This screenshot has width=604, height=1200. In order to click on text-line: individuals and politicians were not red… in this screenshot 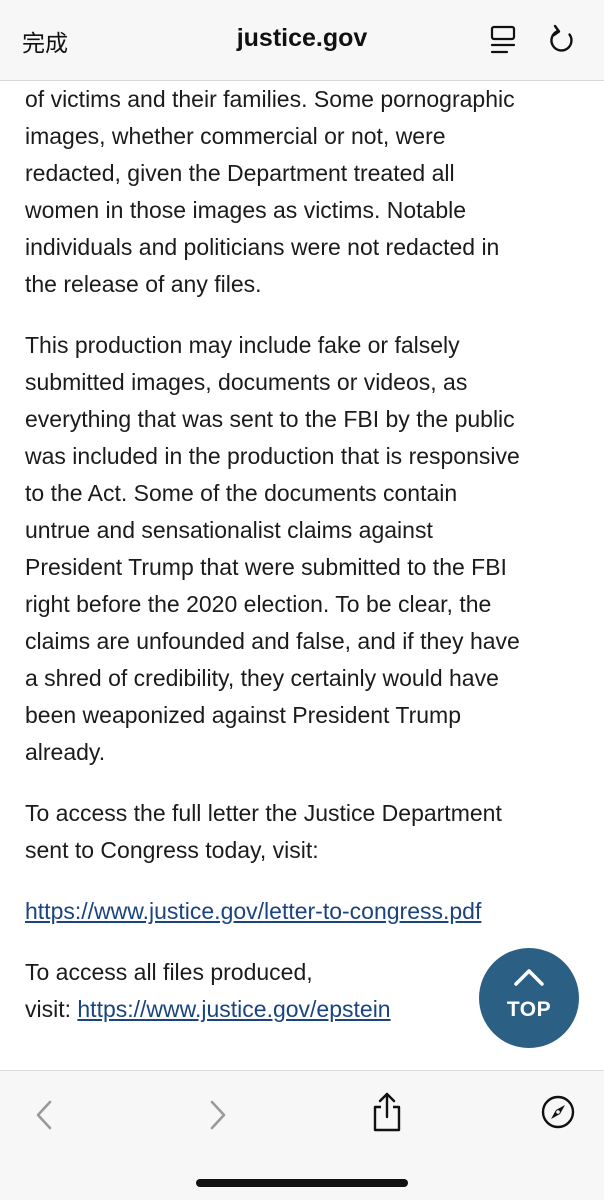, I will do `click(262, 247)`.